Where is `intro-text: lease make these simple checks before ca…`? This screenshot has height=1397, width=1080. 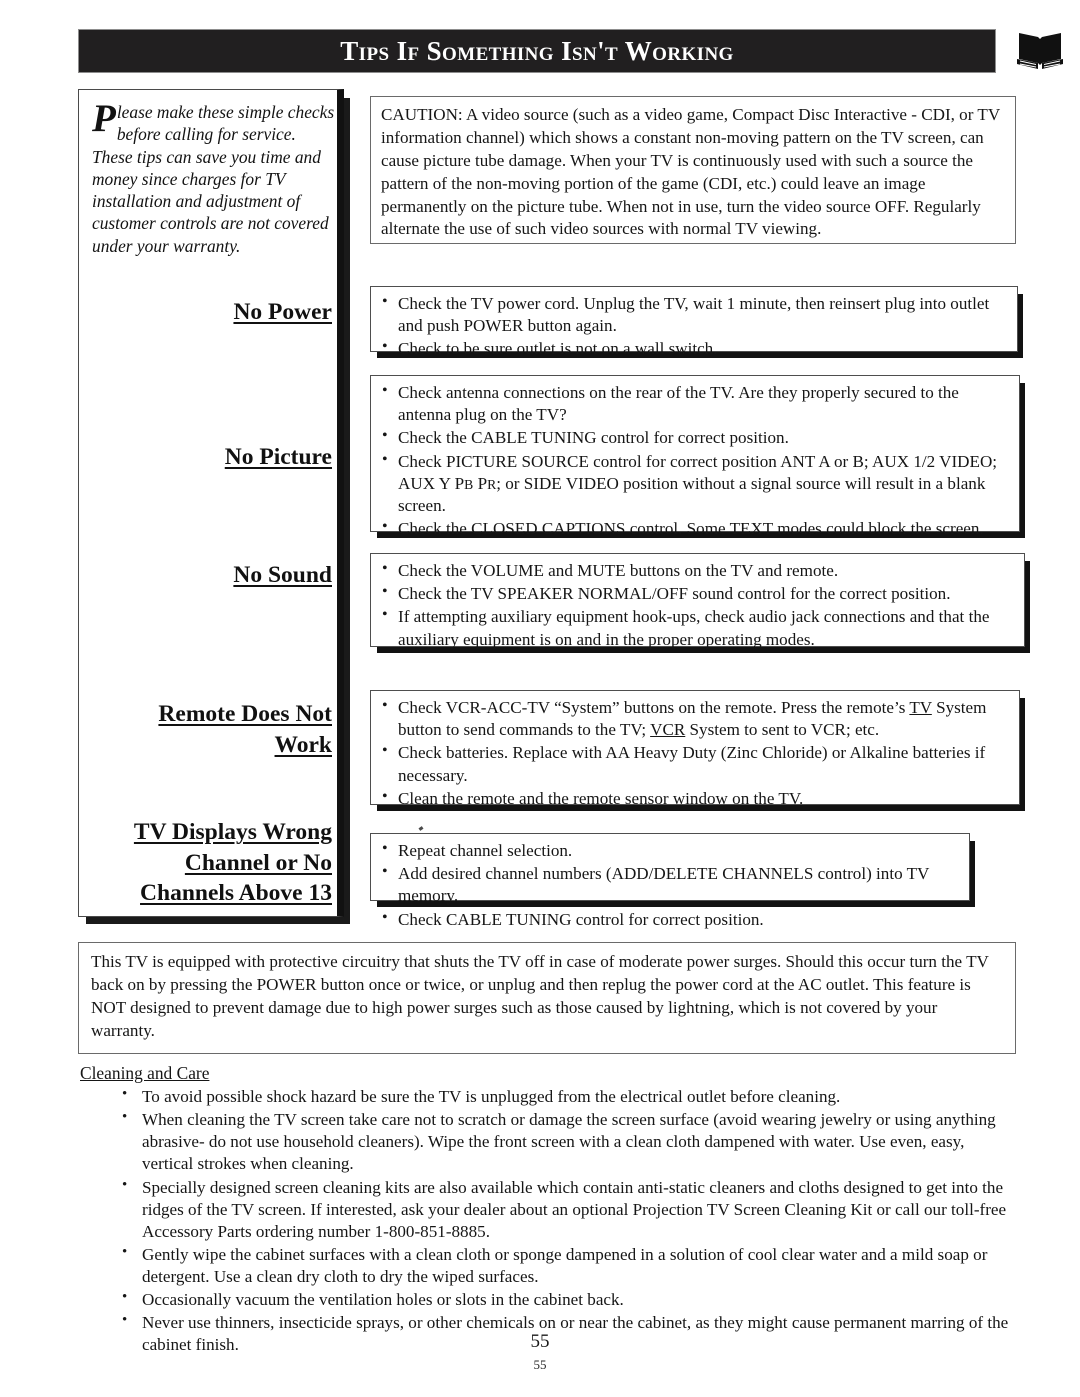 intro-text: lease make these simple checks before ca… is located at coordinates (213, 179).